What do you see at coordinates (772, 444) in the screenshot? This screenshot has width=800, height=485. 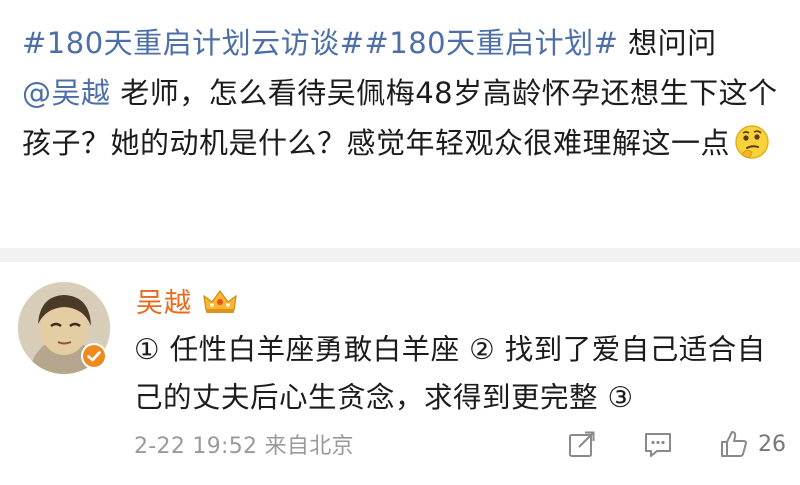 I see `like-count: 26` at bounding box center [772, 444].